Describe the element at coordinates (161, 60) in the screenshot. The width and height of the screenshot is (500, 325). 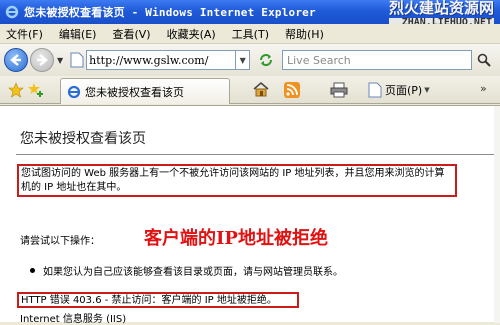
I see `address-input: http://www.gslw.com/` at that location.